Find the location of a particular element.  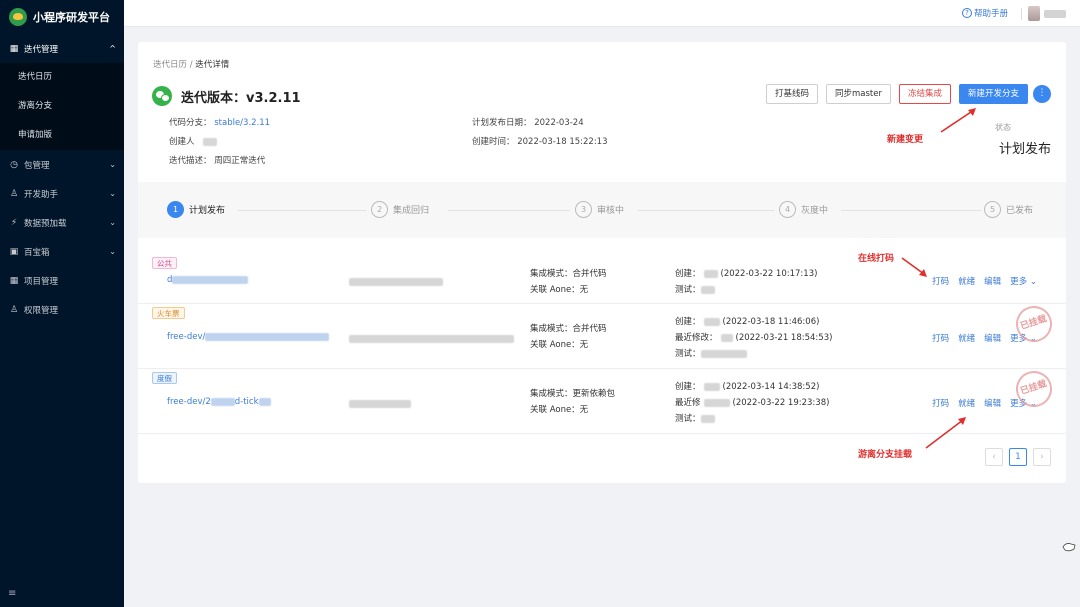

status-label: 状态 is located at coordinates (1003, 127).